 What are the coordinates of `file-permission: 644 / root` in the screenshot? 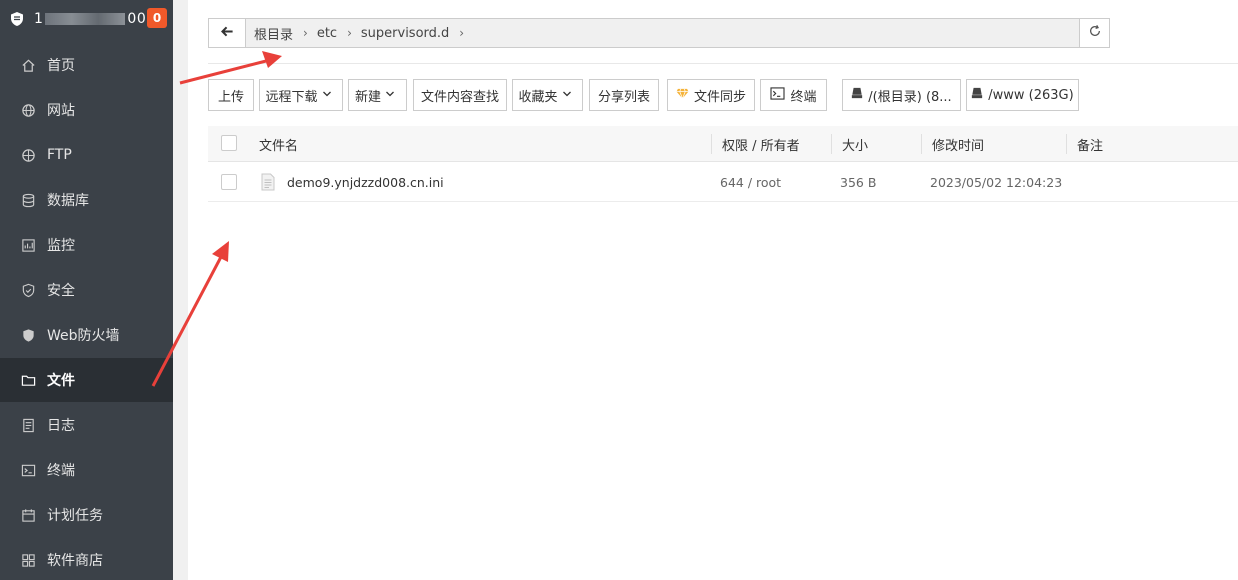 It's located at (750, 182).